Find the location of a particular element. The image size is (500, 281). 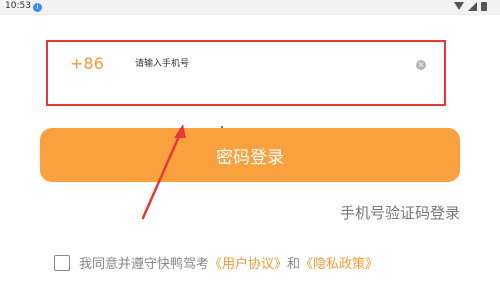

arrow-shaft is located at coordinates (161, 176).